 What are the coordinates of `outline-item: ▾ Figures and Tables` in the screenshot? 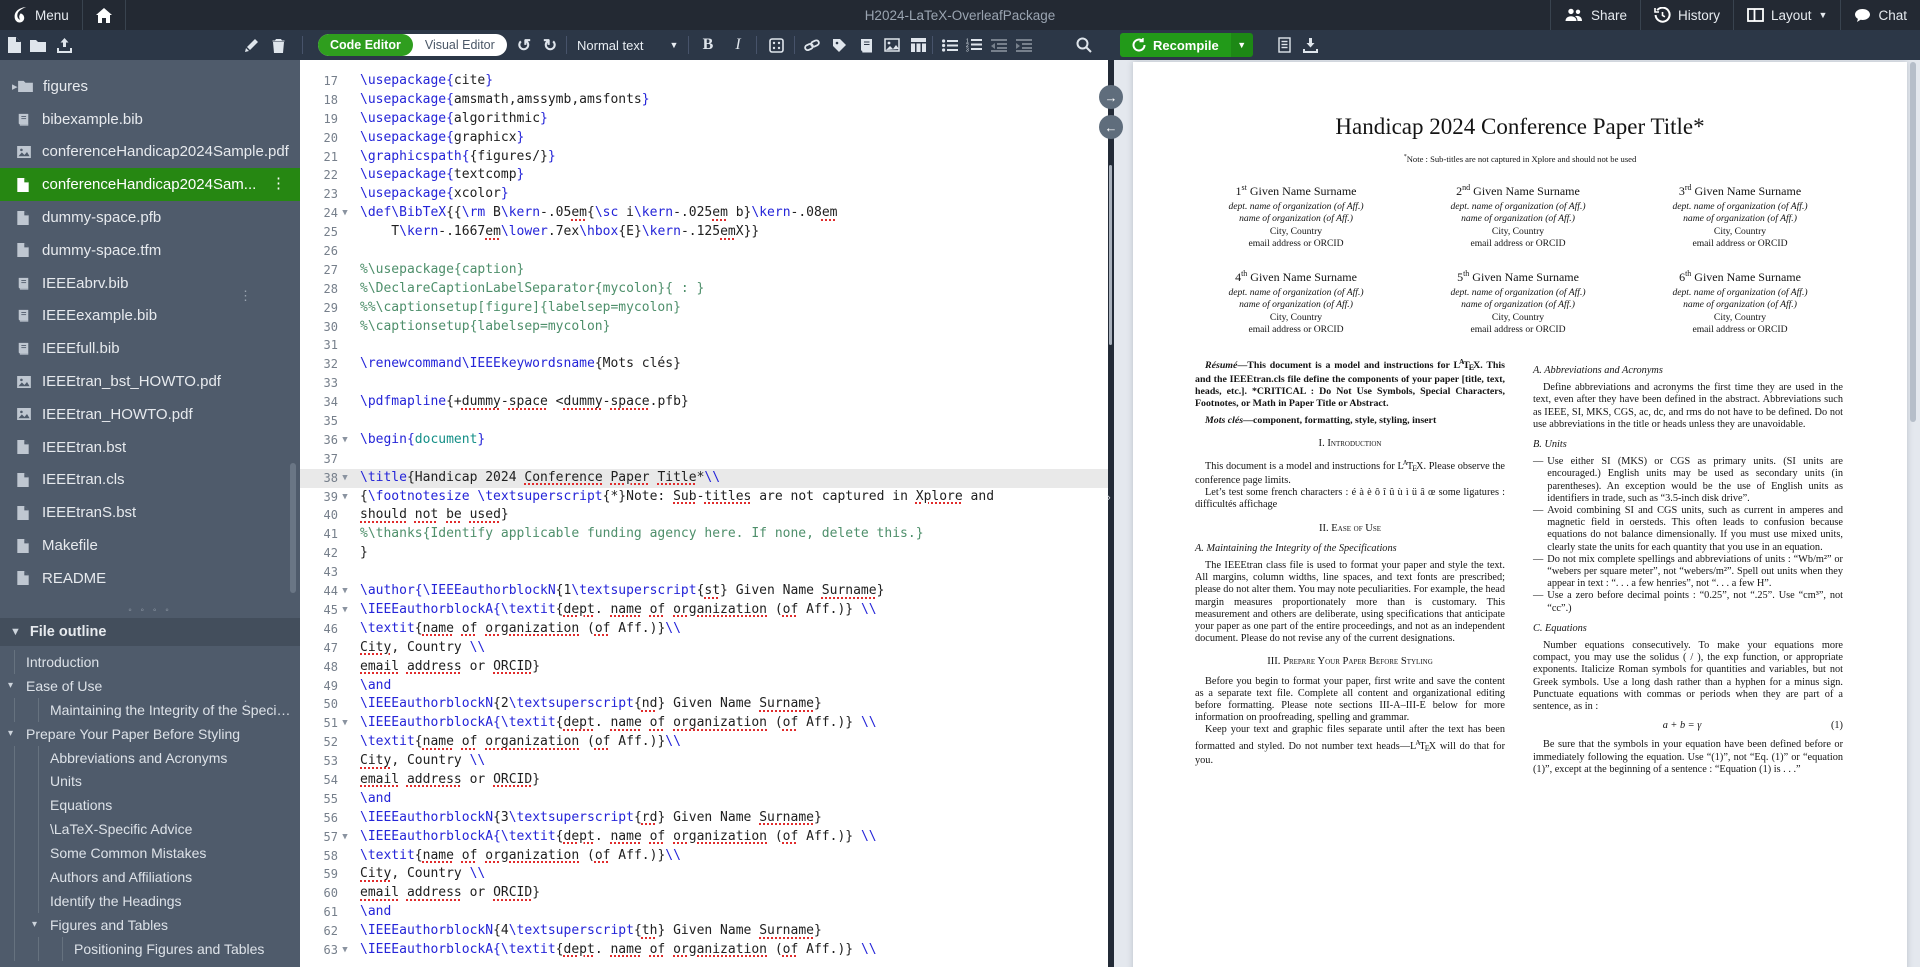 It's located at (150, 924).